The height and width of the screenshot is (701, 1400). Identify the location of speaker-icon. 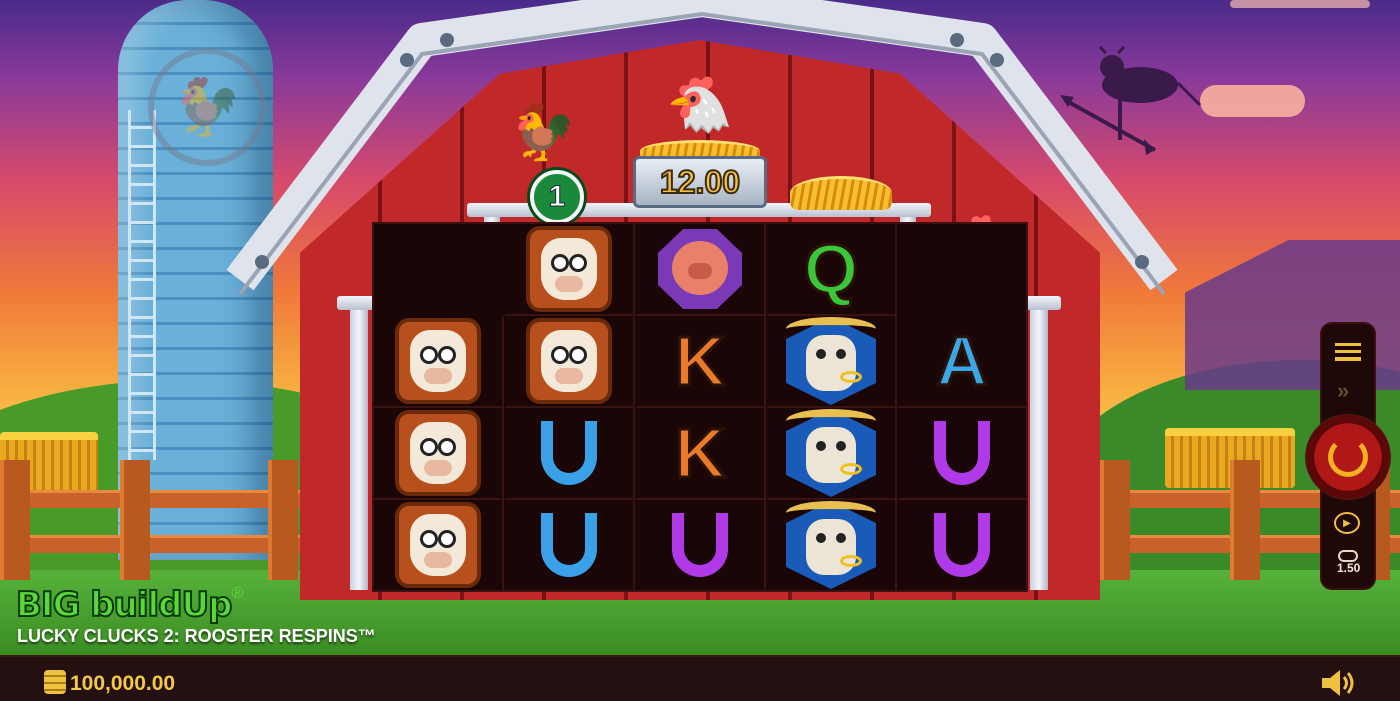
(1338, 683).